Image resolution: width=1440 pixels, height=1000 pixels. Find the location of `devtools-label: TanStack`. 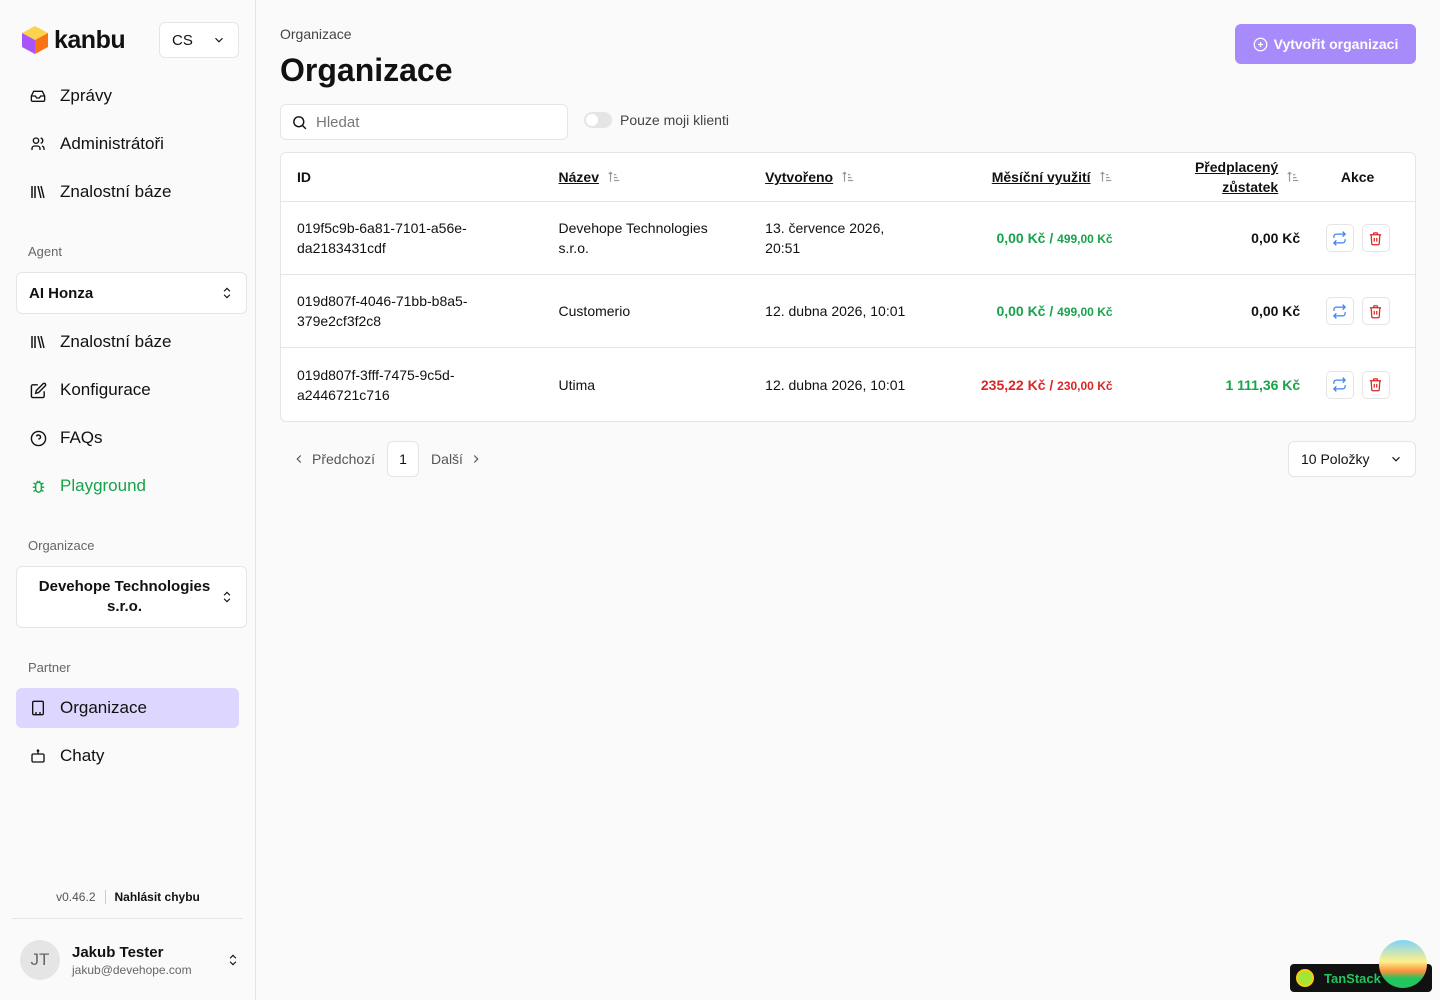

devtools-label: TanStack is located at coordinates (1352, 978).